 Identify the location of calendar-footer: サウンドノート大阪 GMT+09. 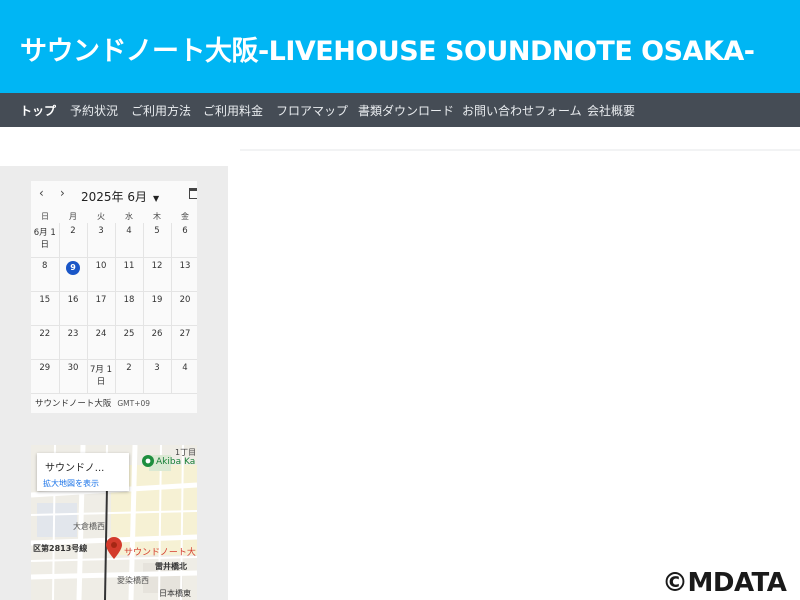
(92, 403).